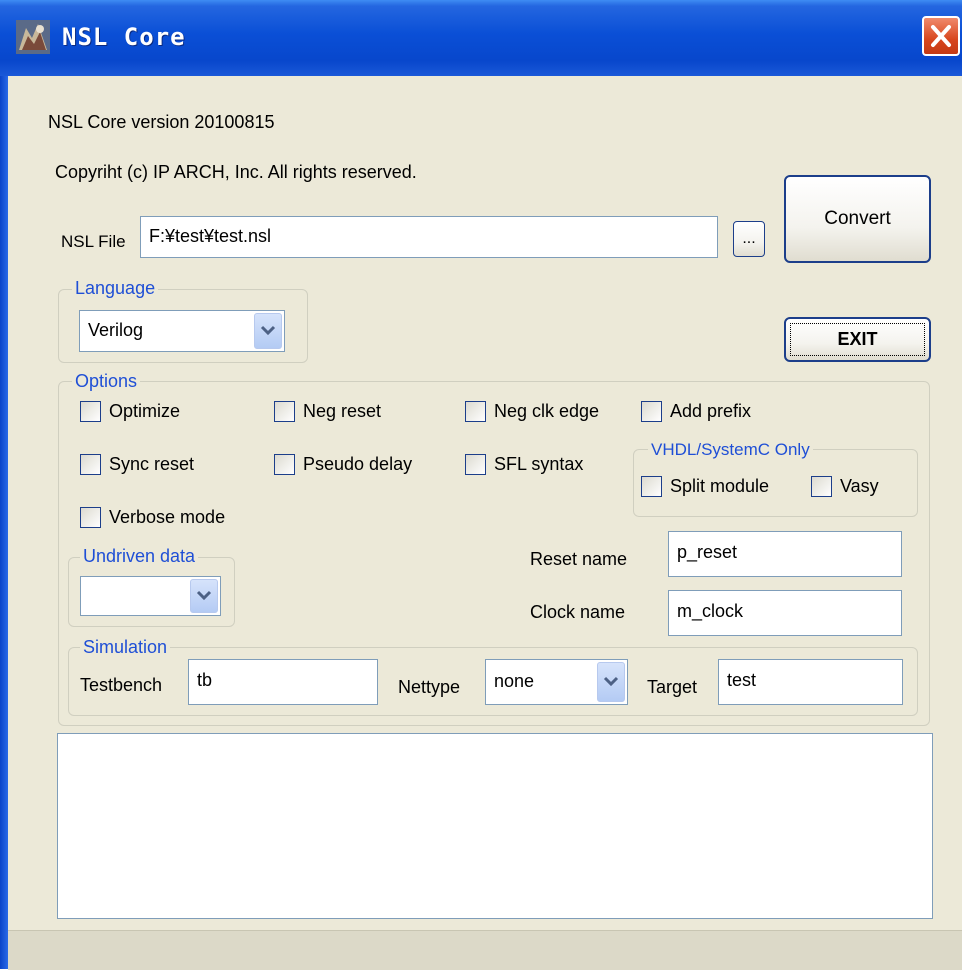 This screenshot has width=962, height=970. I want to click on undriven-dropdown-arrow, so click(204, 596).